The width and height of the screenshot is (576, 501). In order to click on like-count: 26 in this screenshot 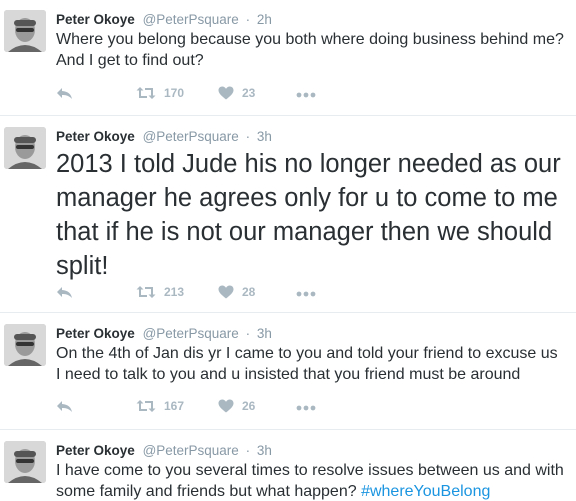, I will do `click(249, 406)`.